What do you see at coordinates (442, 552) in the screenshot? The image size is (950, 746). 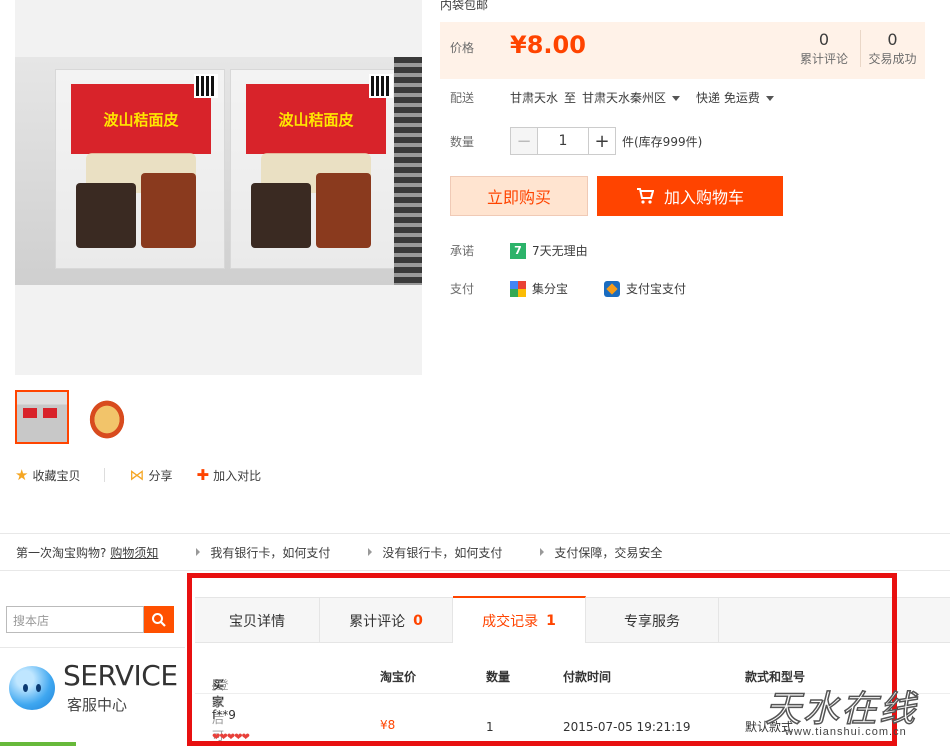 I see `tip-2-label: 没有银行卡，如何支付` at bounding box center [442, 552].